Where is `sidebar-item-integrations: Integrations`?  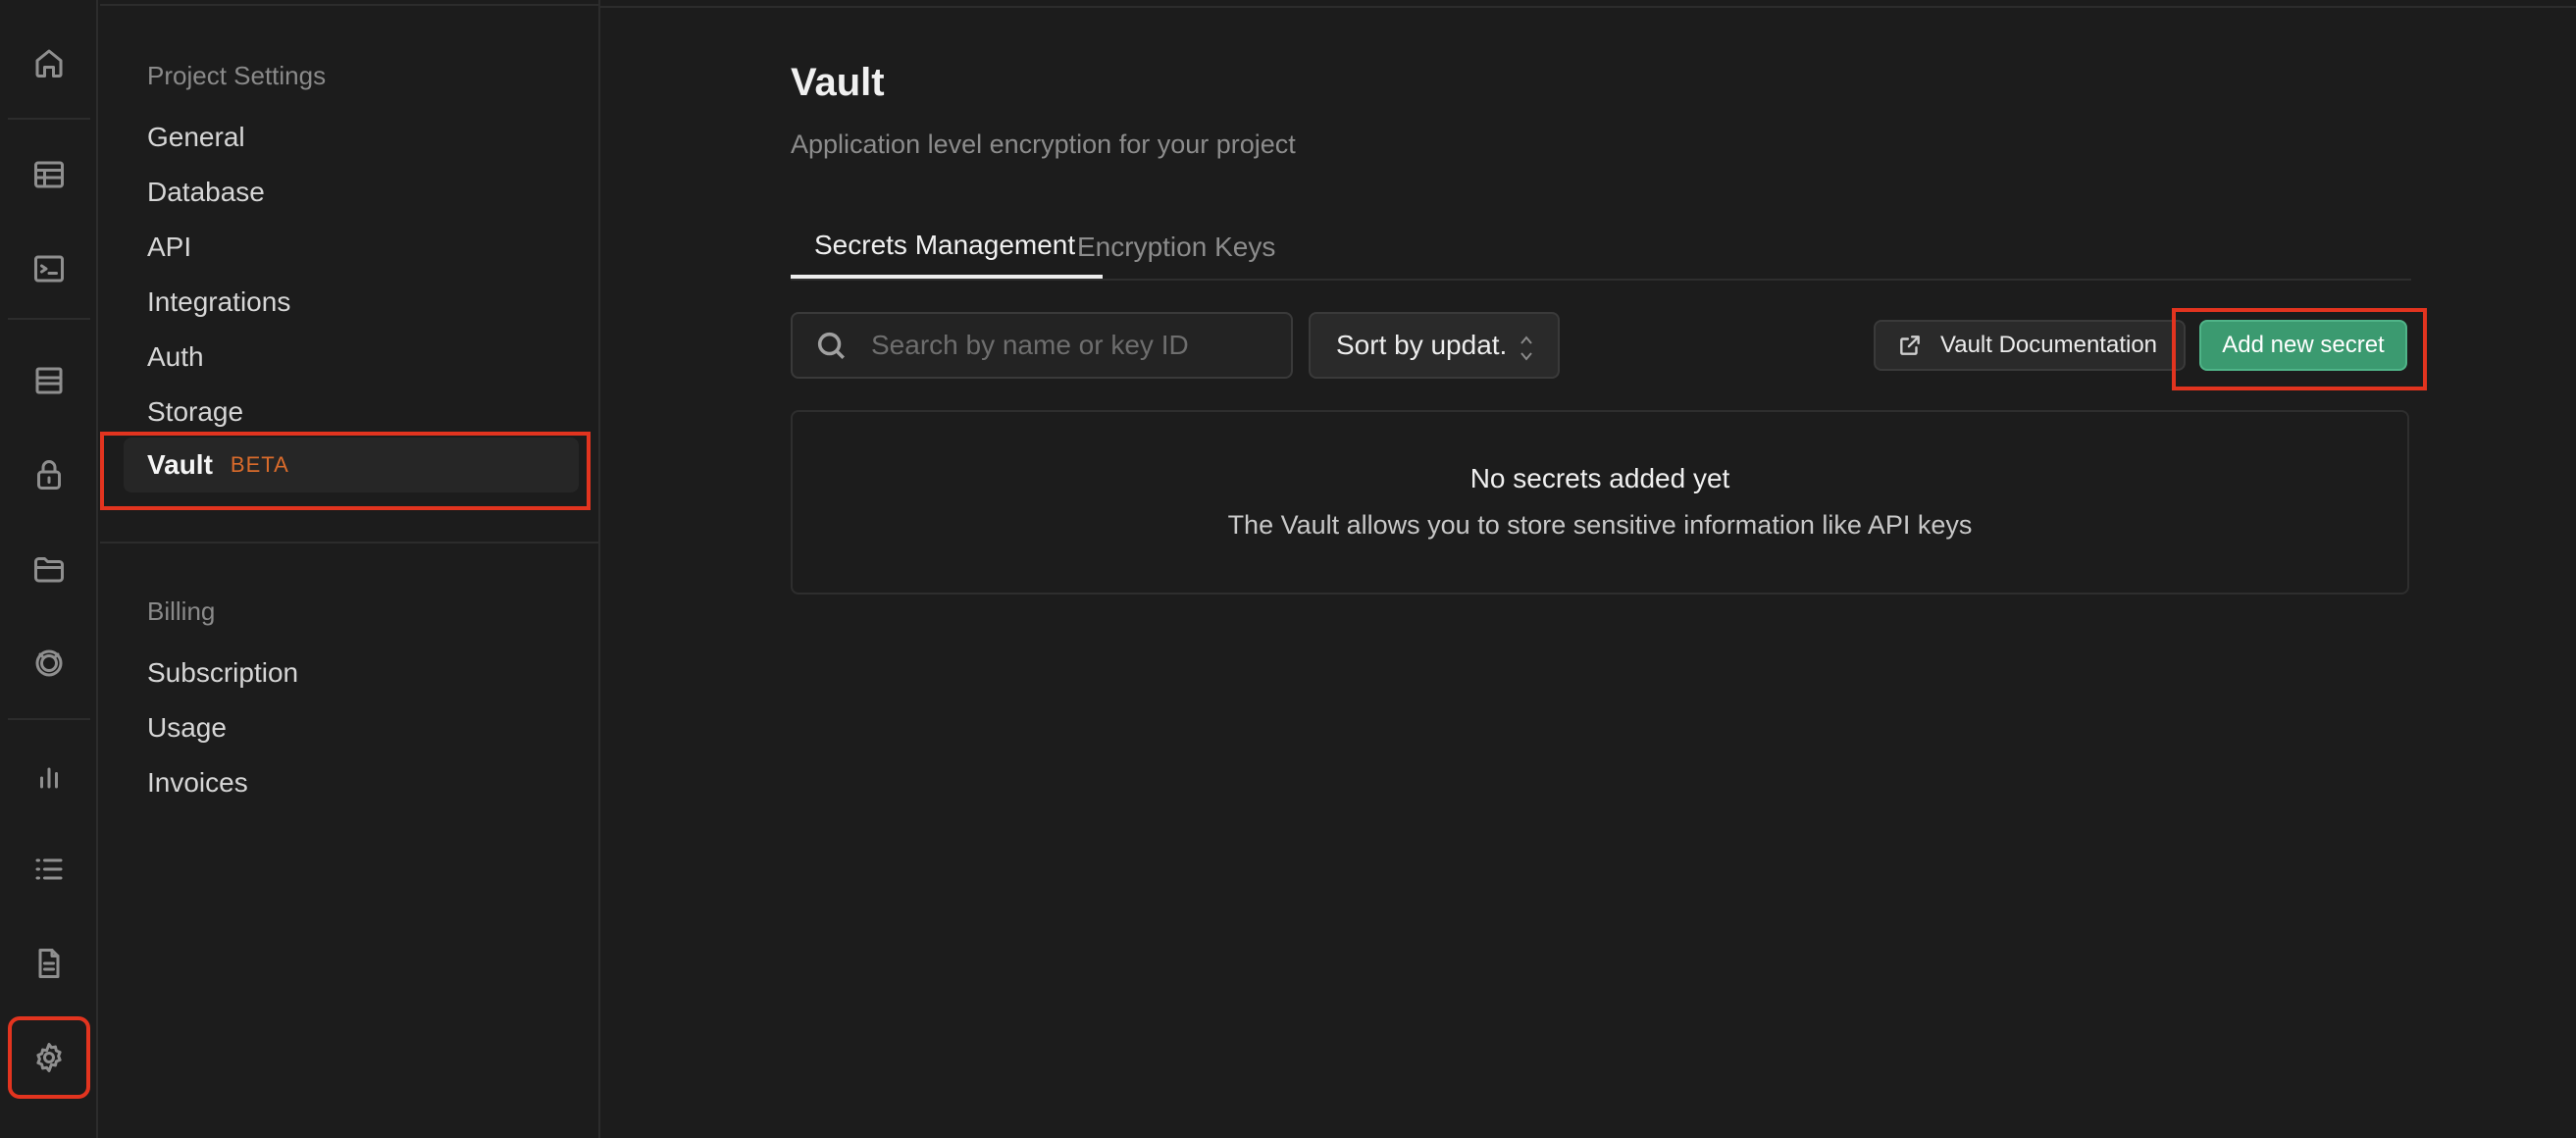 sidebar-item-integrations: Integrations is located at coordinates (218, 302).